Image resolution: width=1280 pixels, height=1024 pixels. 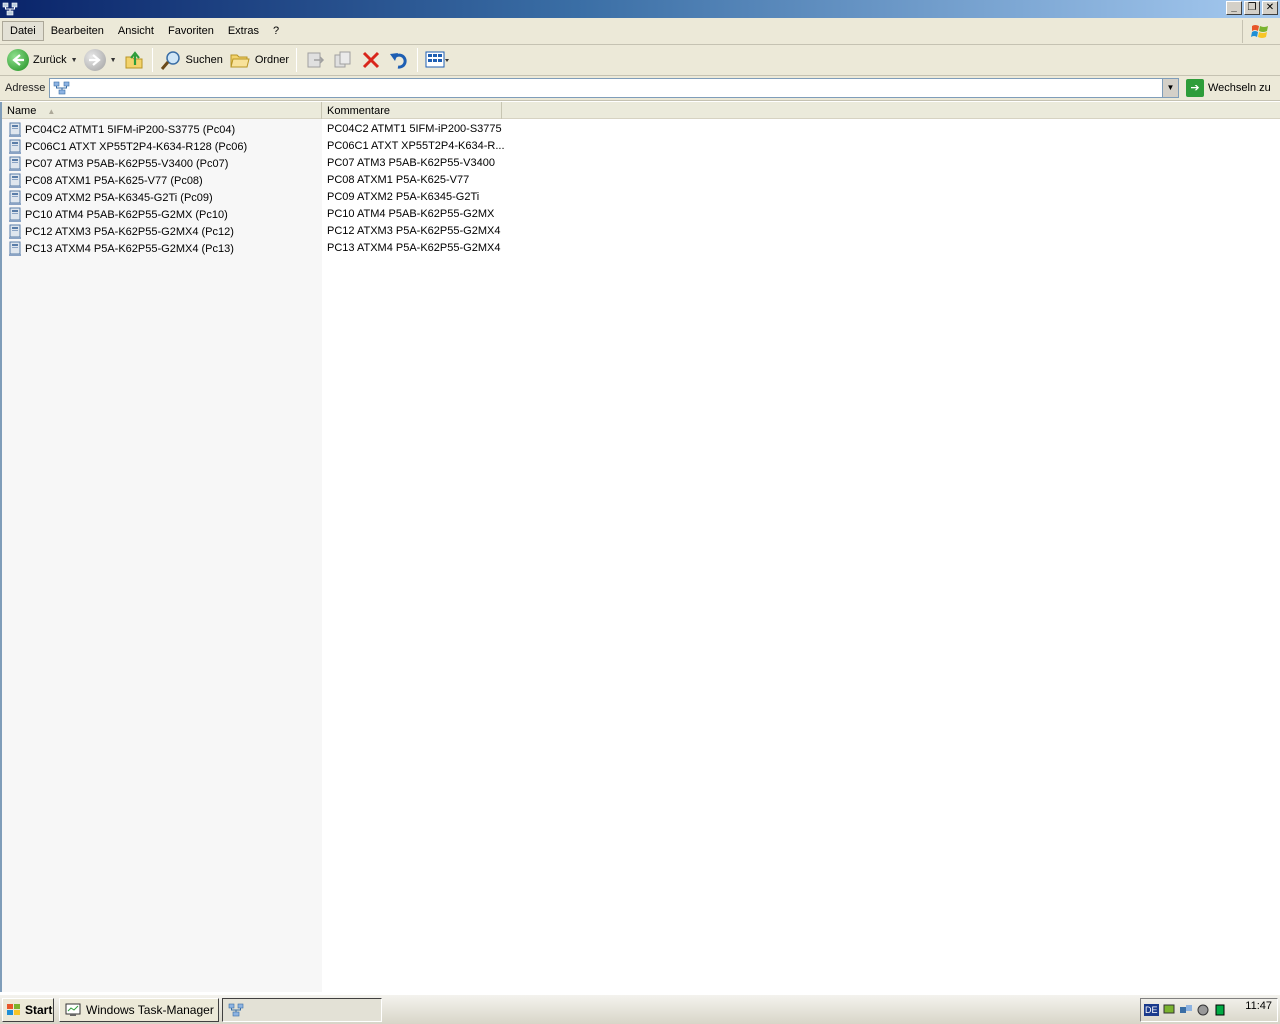 I want to click on folders-icon, so click(x=240, y=61).